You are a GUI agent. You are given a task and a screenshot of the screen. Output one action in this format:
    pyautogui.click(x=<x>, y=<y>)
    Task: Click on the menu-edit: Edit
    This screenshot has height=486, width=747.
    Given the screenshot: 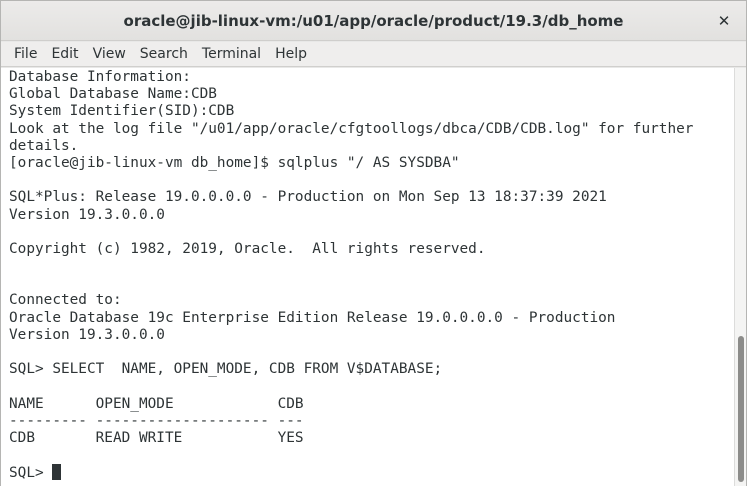 What is the action you would take?
    pyautogui.click(x=64, y=54)
    